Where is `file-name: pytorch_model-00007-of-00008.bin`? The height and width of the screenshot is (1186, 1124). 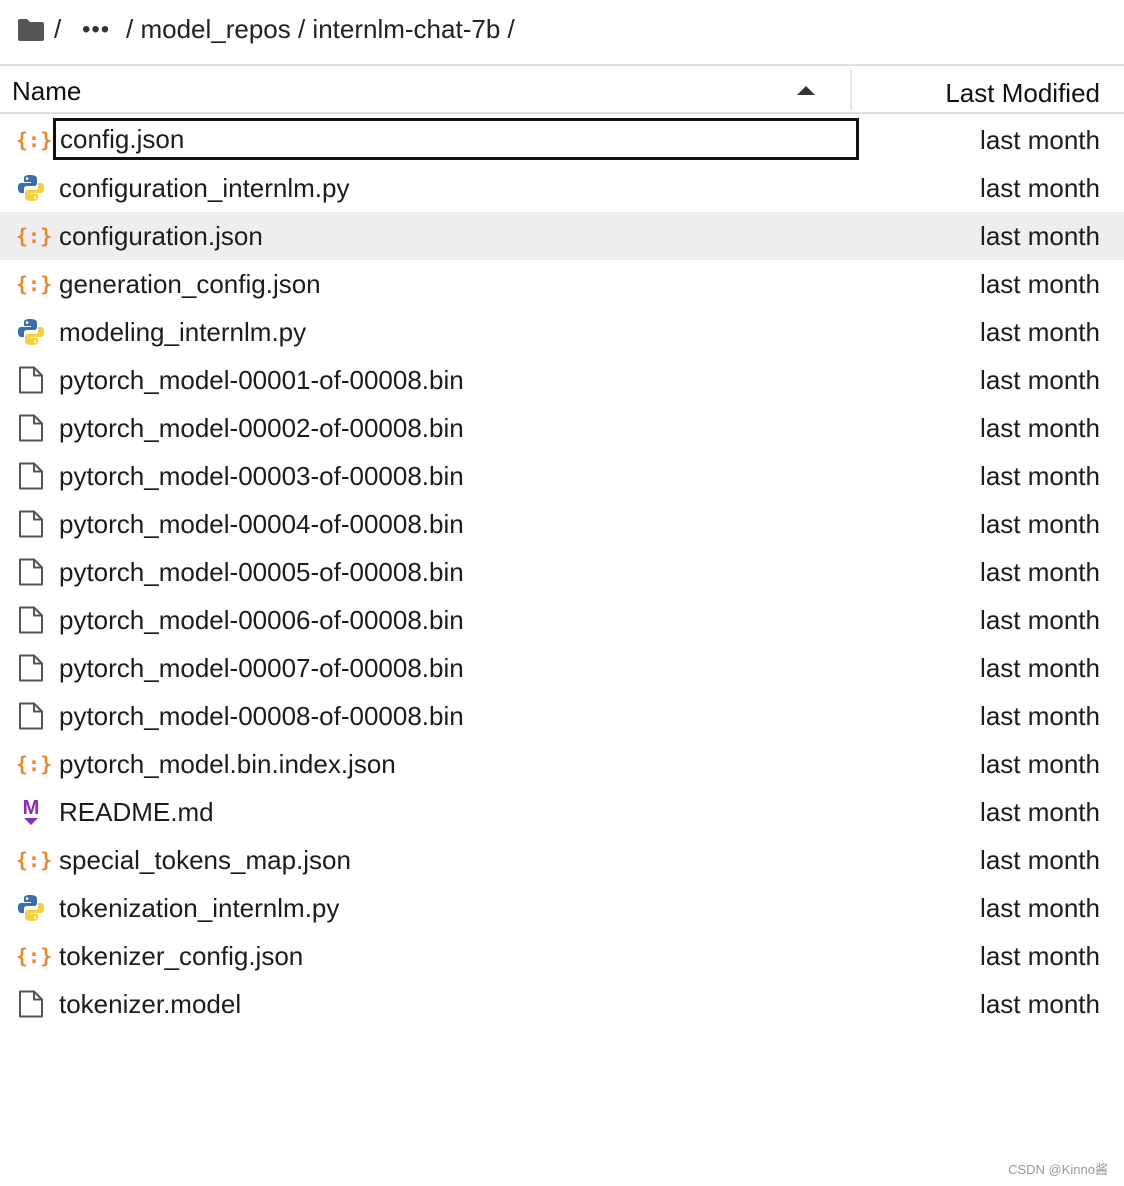
file-name: pytorch_model-00007-of-00008.bin is located at coordinates (261, 668).